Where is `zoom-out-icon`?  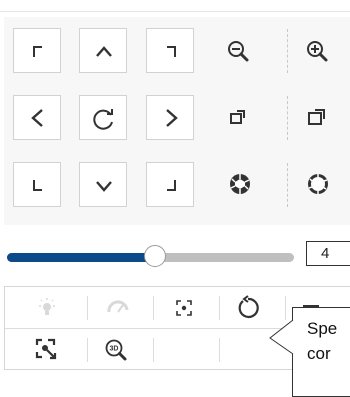
zoom-out-icon is located at coordinates (238, 51).